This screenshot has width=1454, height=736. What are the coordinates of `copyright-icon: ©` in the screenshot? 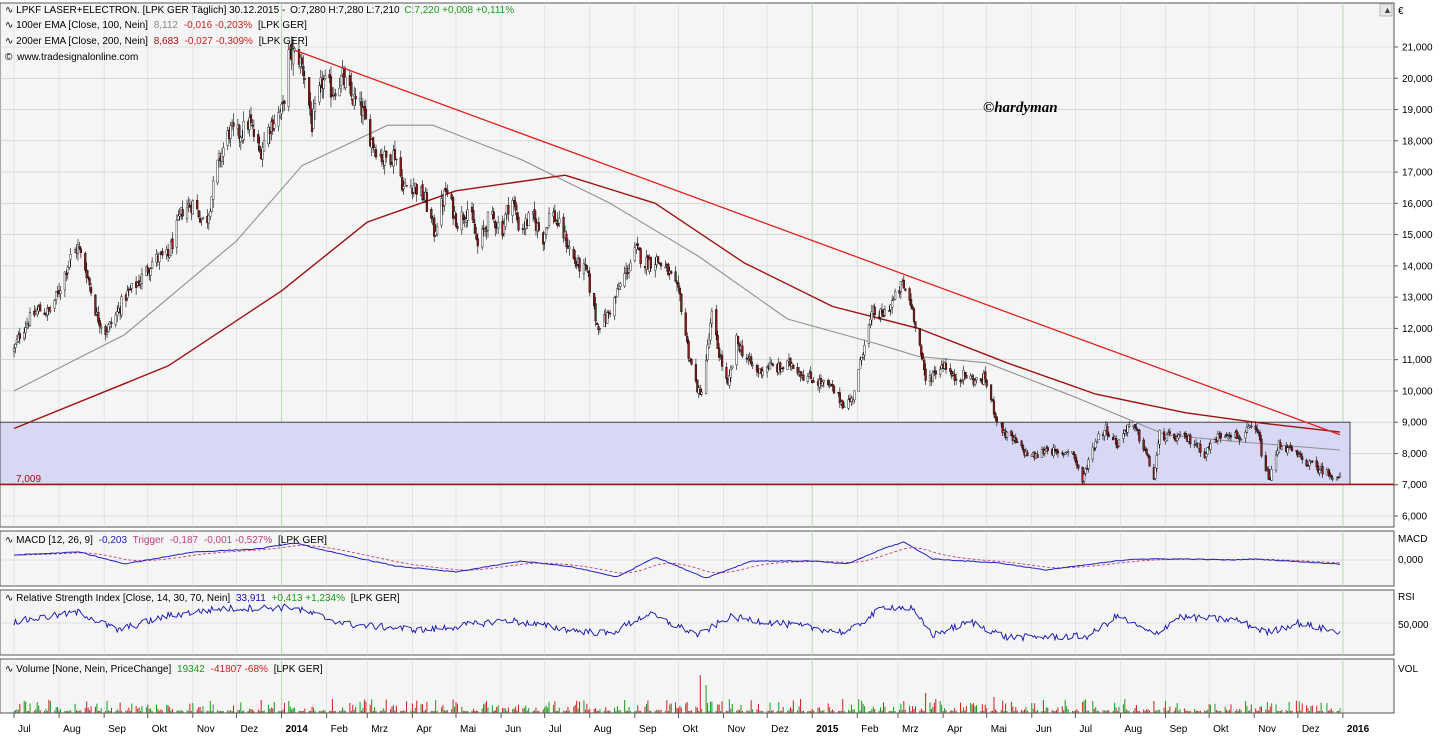 It's located at (9, 57).